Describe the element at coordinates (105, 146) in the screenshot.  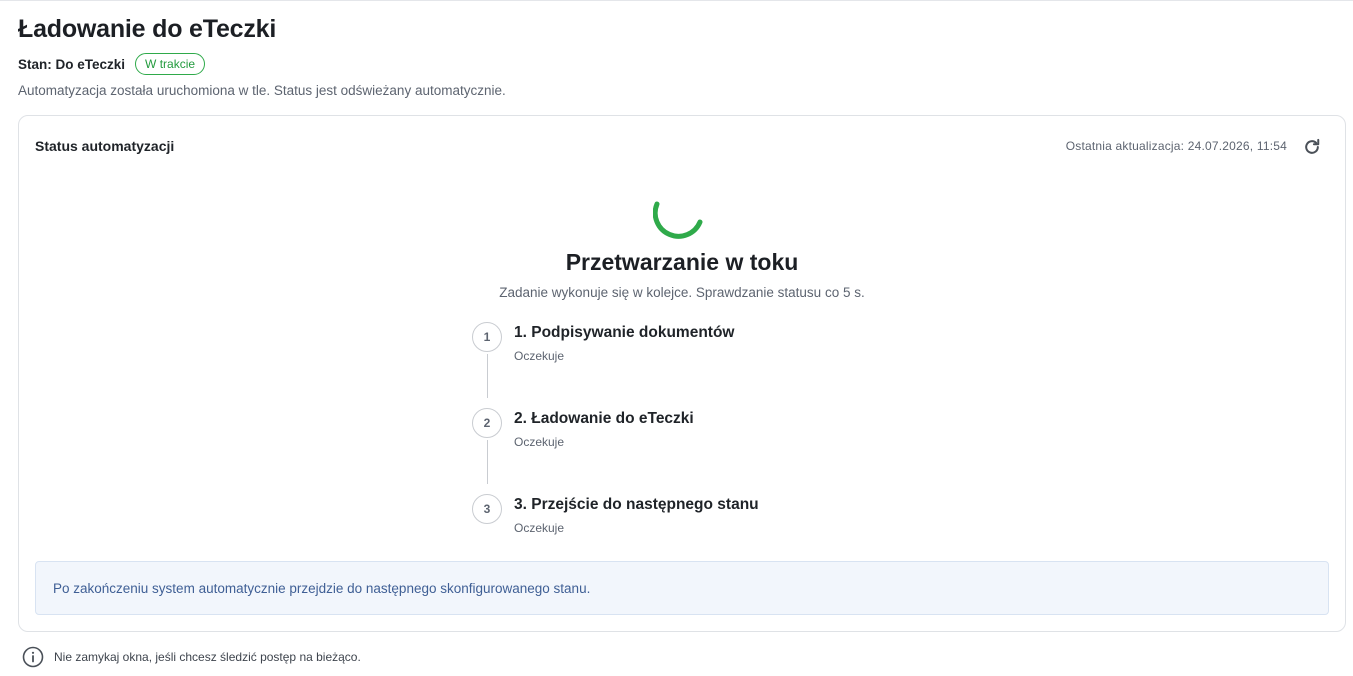
I see `card-title: Status automatyzacji` at that location.